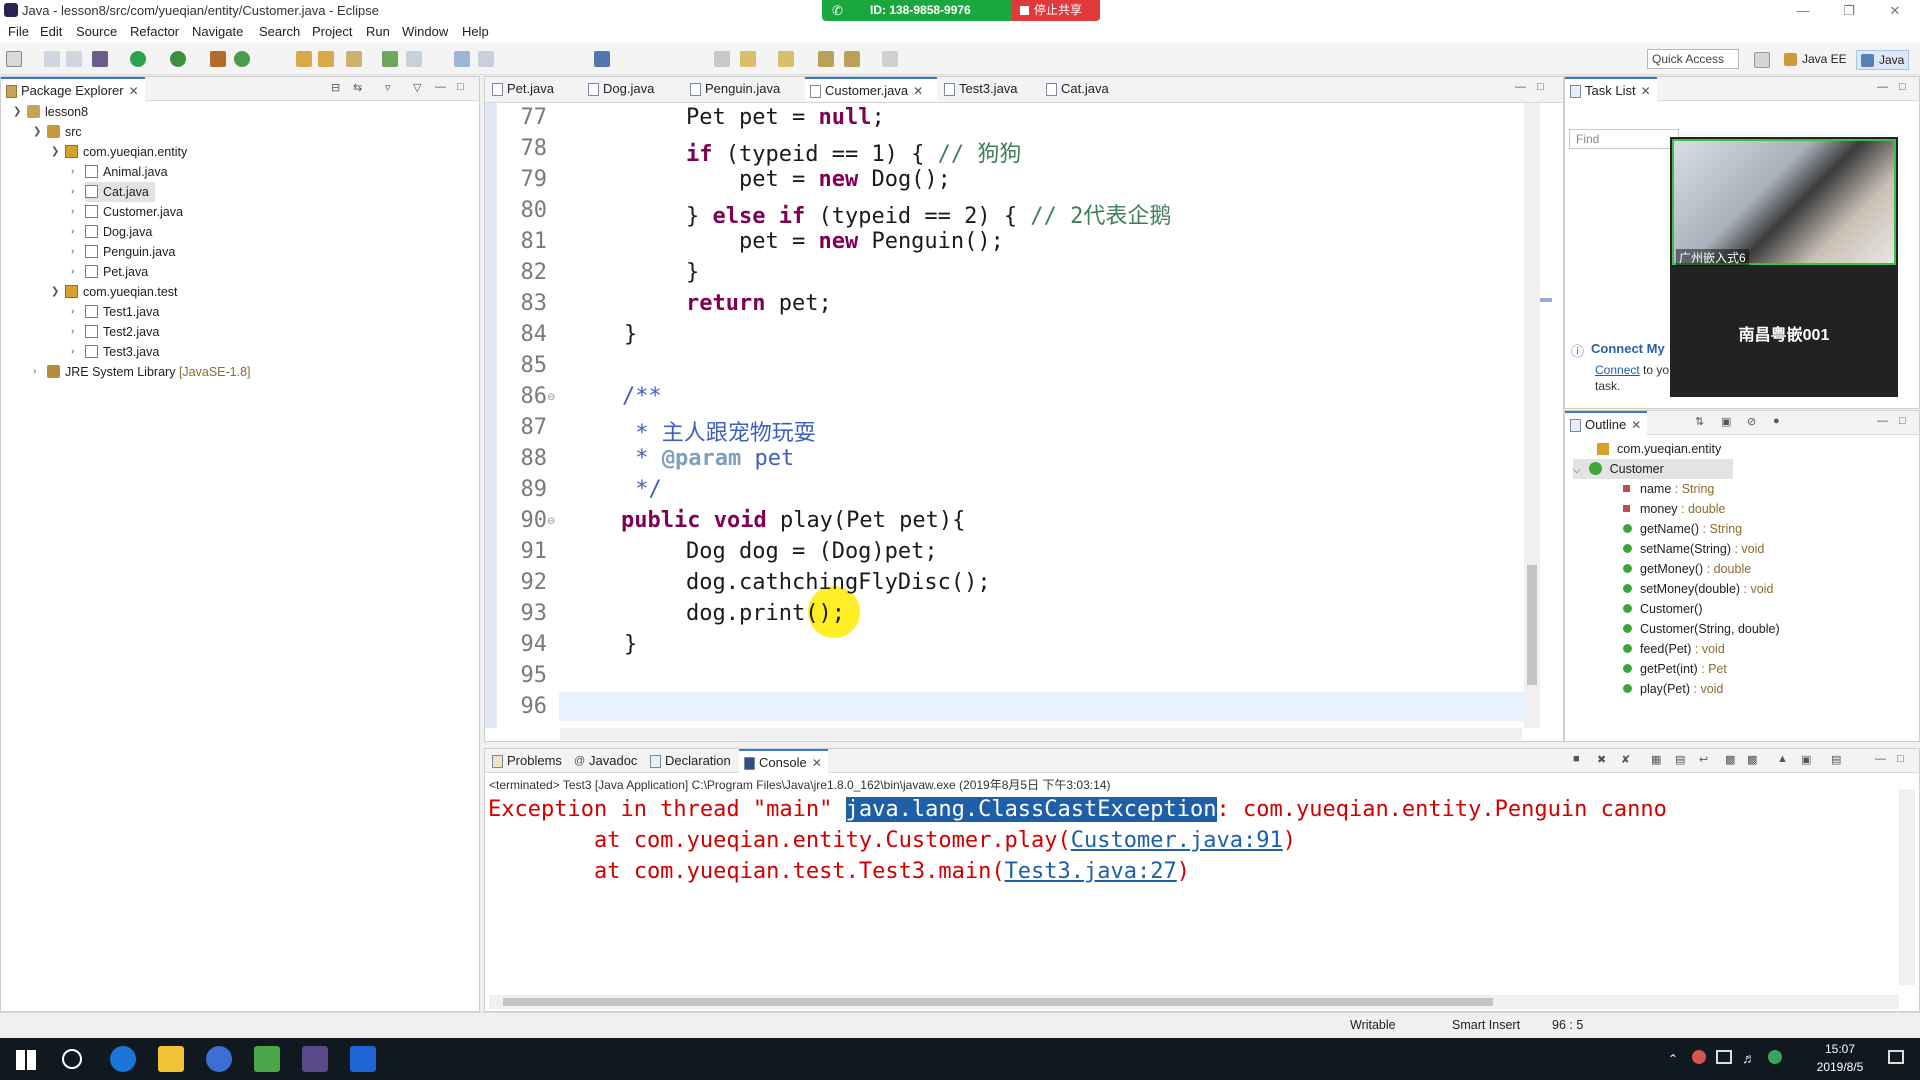 The image size is (1920, 1080). Describe the element at coordinates (1775, 1057) in the screenshot. I see `input-method-icon` at that location.